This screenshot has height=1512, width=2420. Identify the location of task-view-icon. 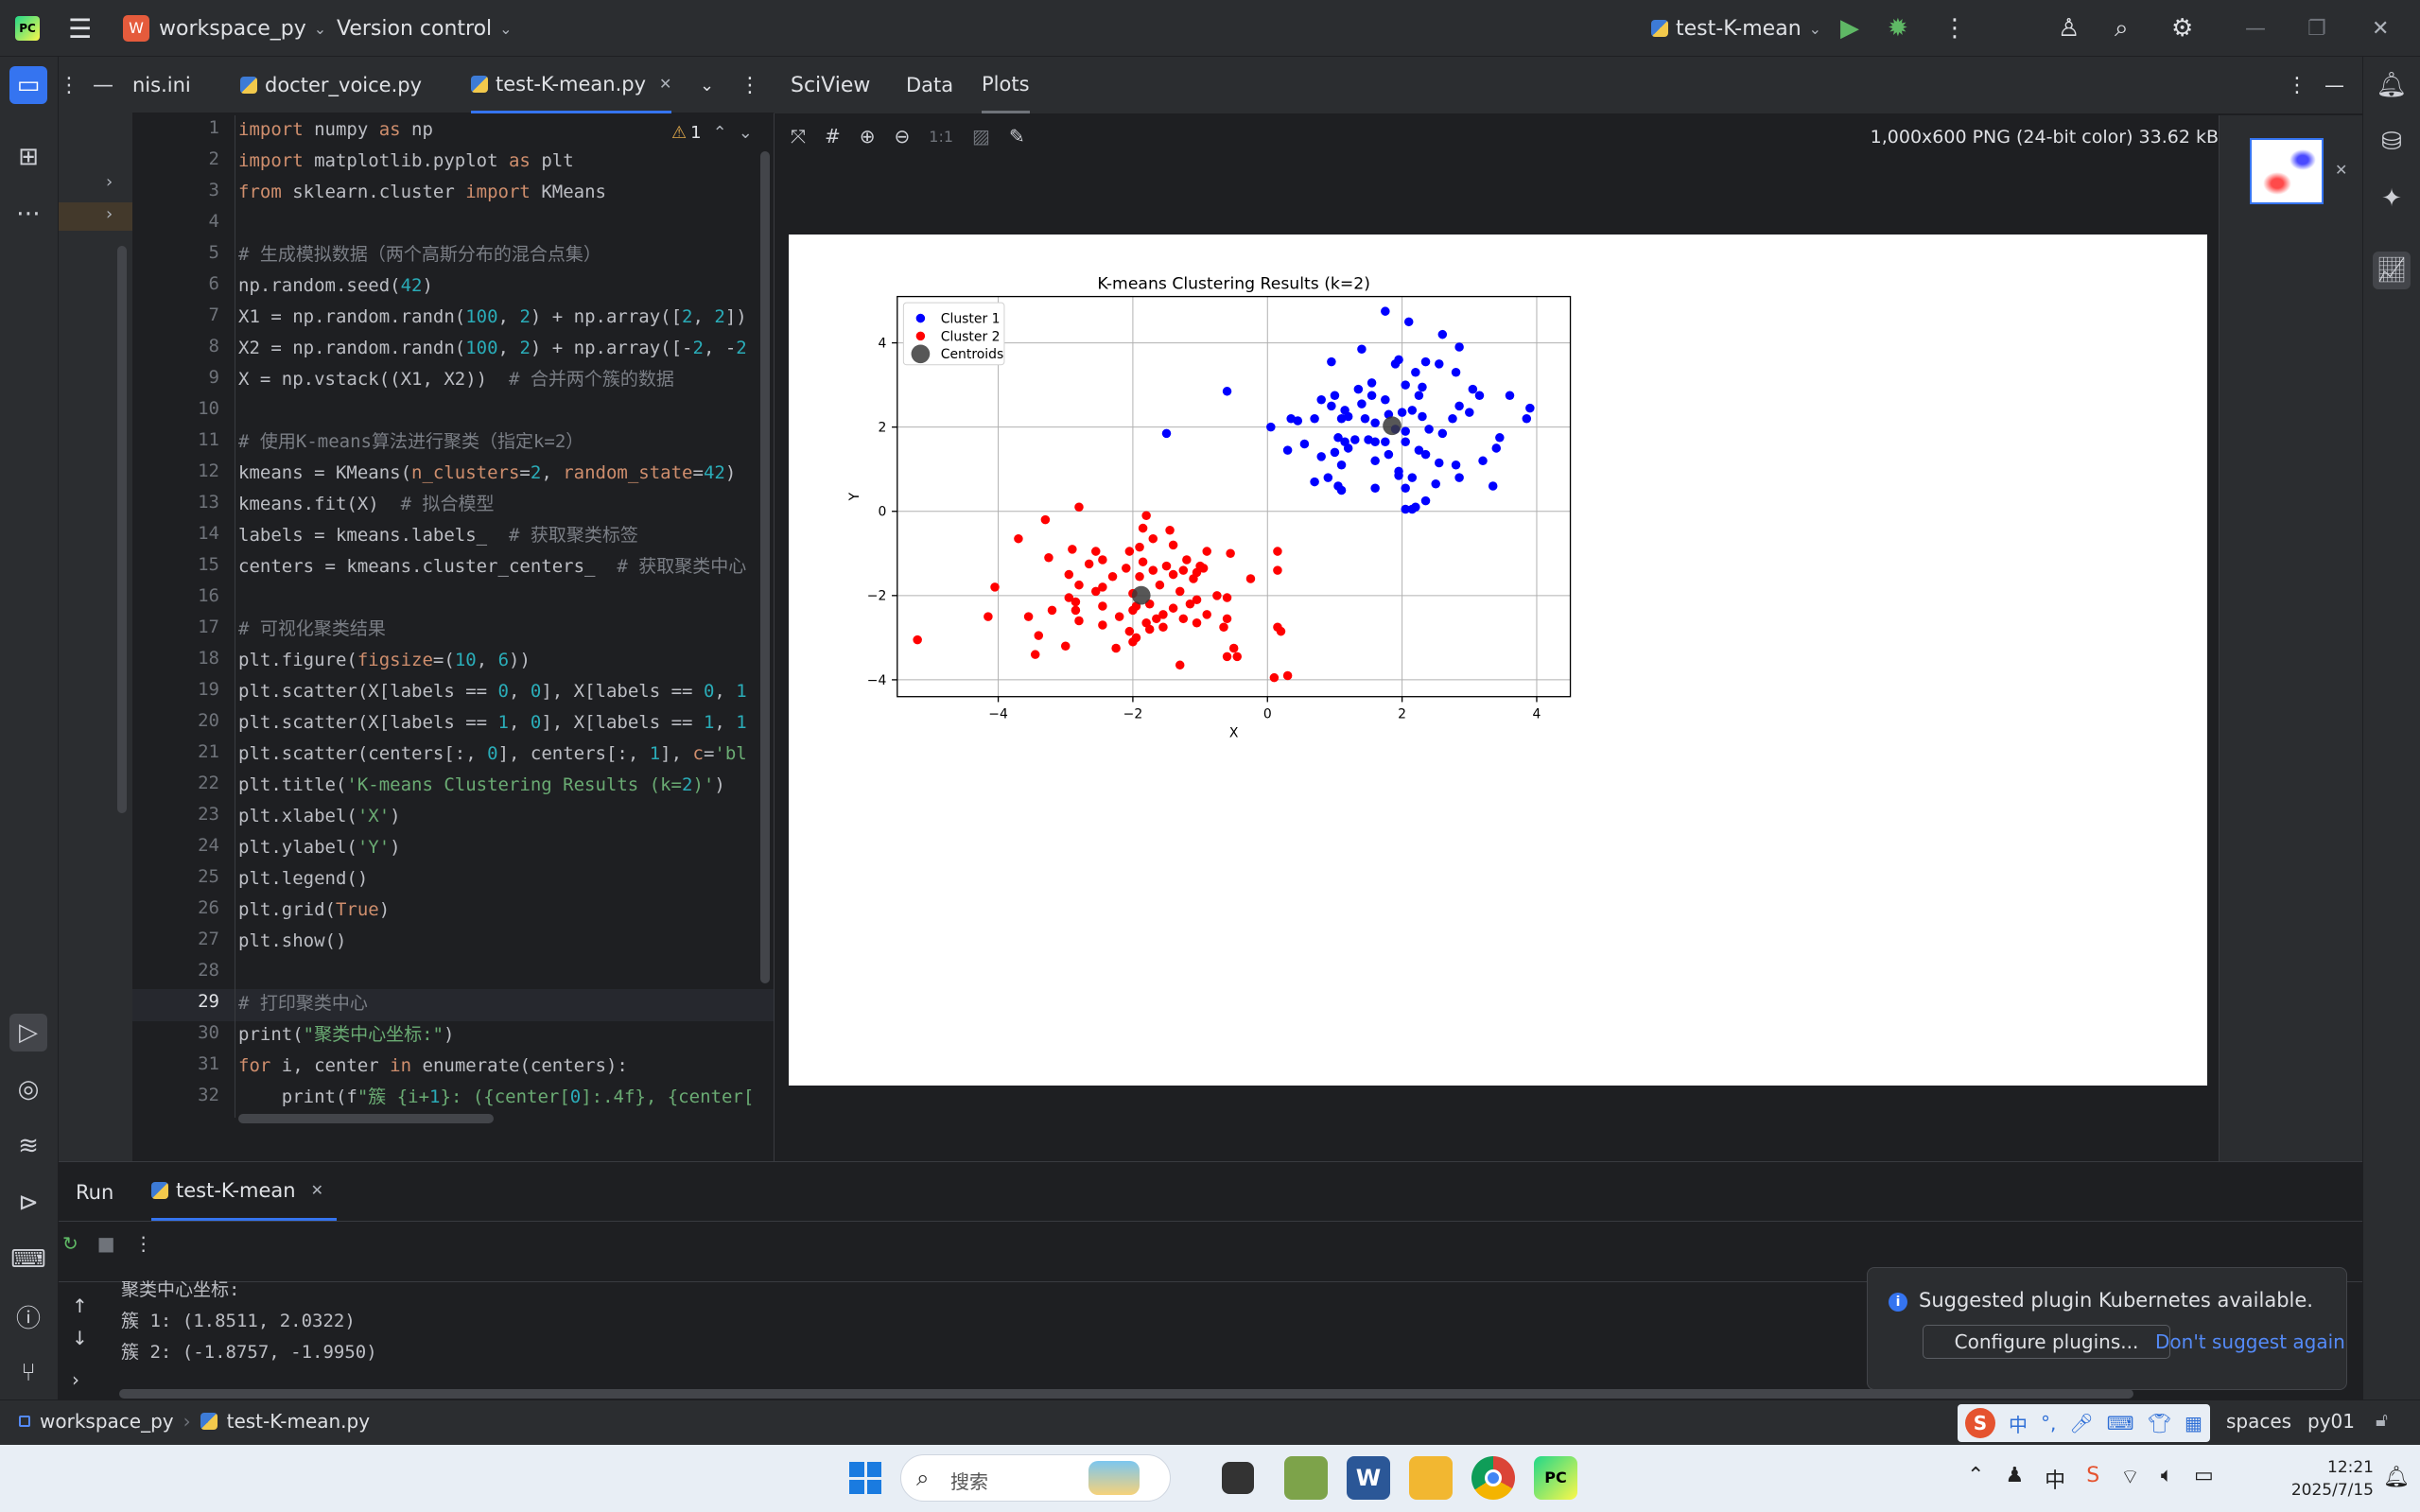
(1238, 1478).